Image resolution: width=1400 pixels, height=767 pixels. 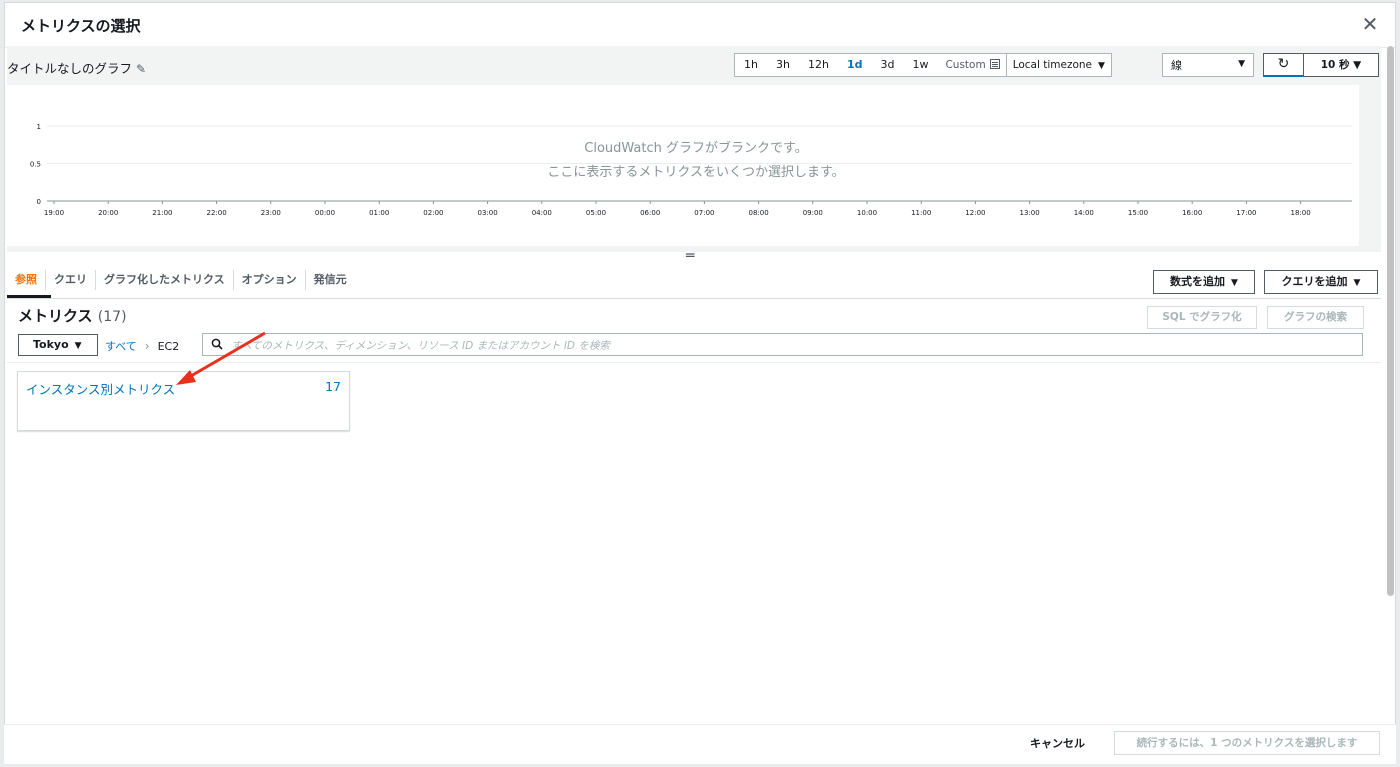 I want to click on region-select: Tokyo ▼, so click(x=58, y=345).